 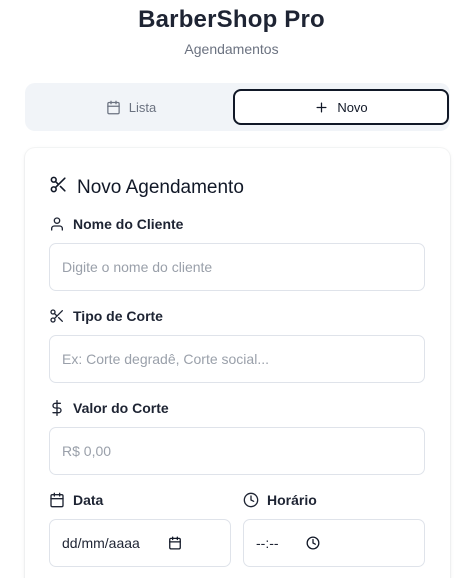 What do you see at coordinates (231, 49) in the screenshot?
I see `app-subtitle: Agendamentos` at bounding box center [231, 49].